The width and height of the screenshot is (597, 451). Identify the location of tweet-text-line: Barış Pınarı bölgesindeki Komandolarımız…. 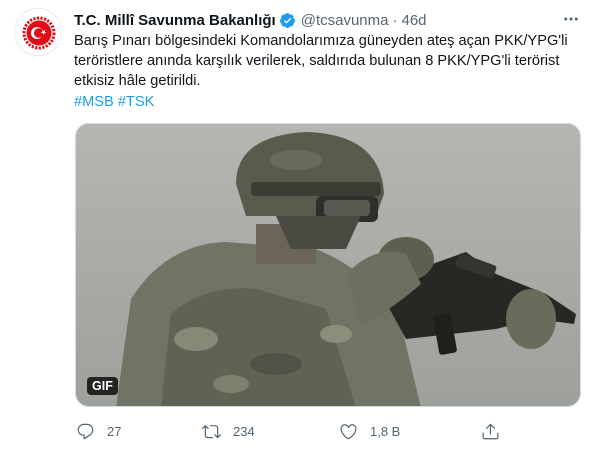
(321, 41).